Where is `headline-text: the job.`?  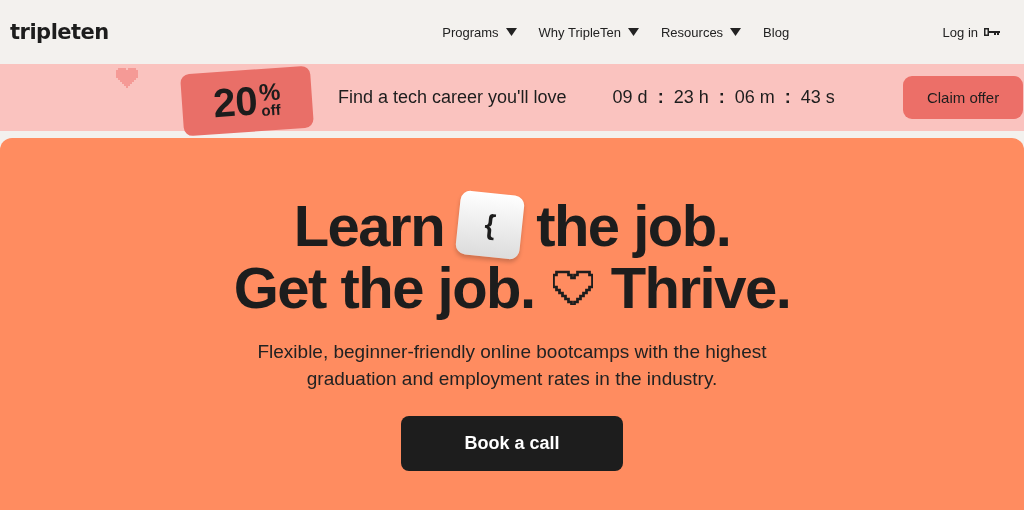 headline-text: the job. is located at coordinates (633, 225).